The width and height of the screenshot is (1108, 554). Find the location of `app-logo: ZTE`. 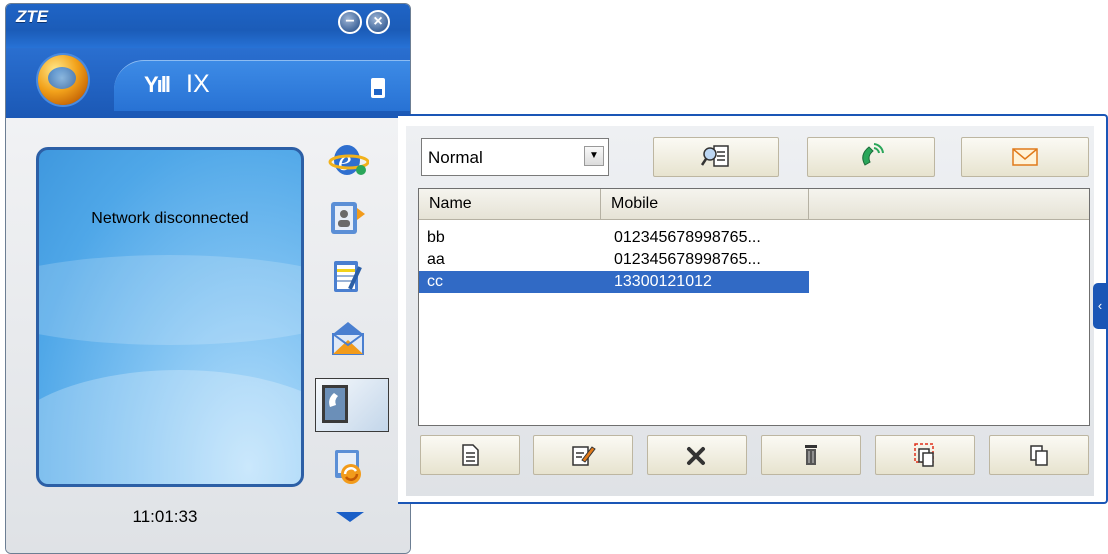

app-logo: ZTE is located at coordinates (32, 16).